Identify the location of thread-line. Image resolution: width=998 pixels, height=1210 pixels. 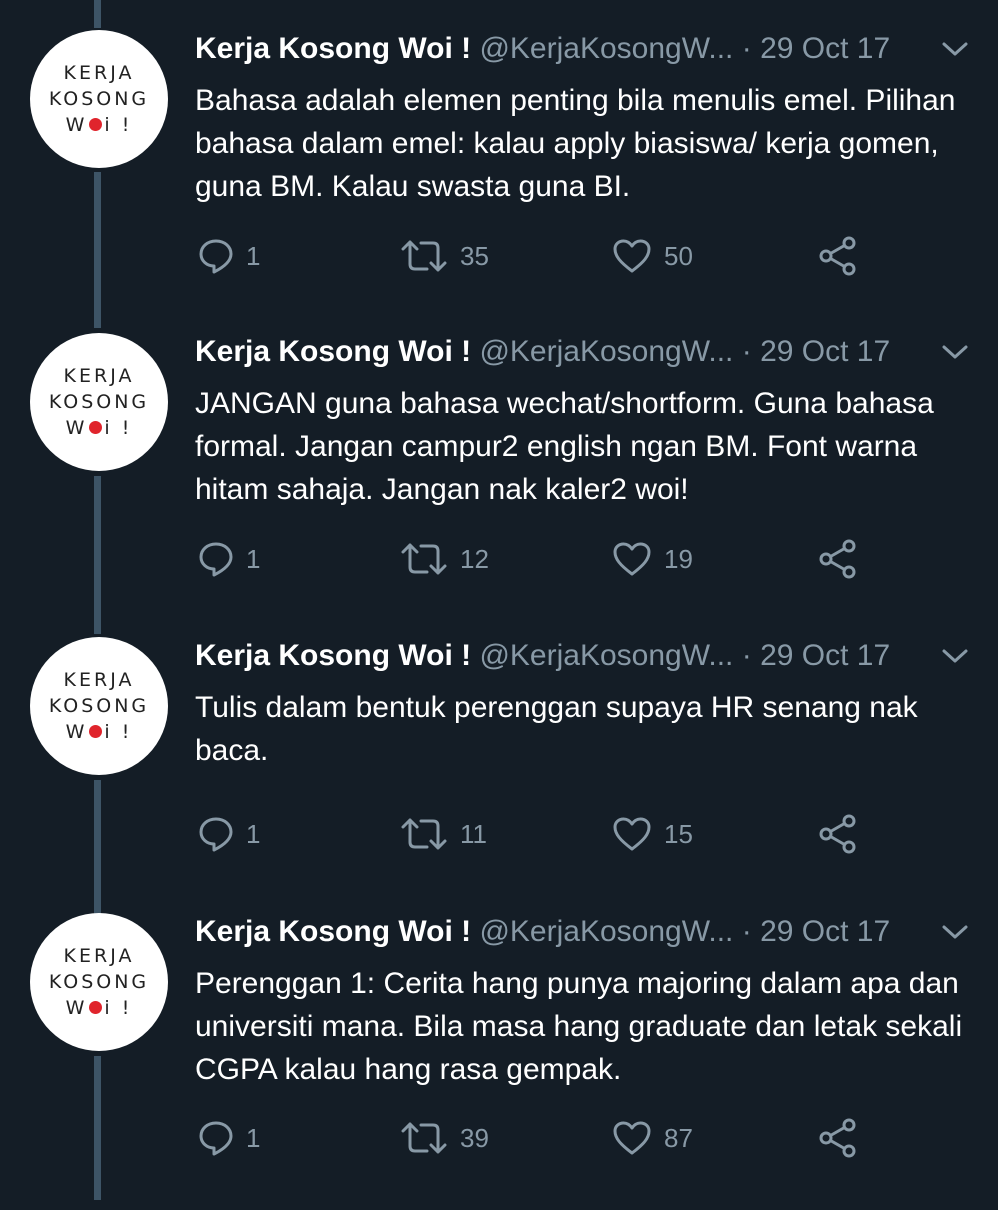
(97, 14).